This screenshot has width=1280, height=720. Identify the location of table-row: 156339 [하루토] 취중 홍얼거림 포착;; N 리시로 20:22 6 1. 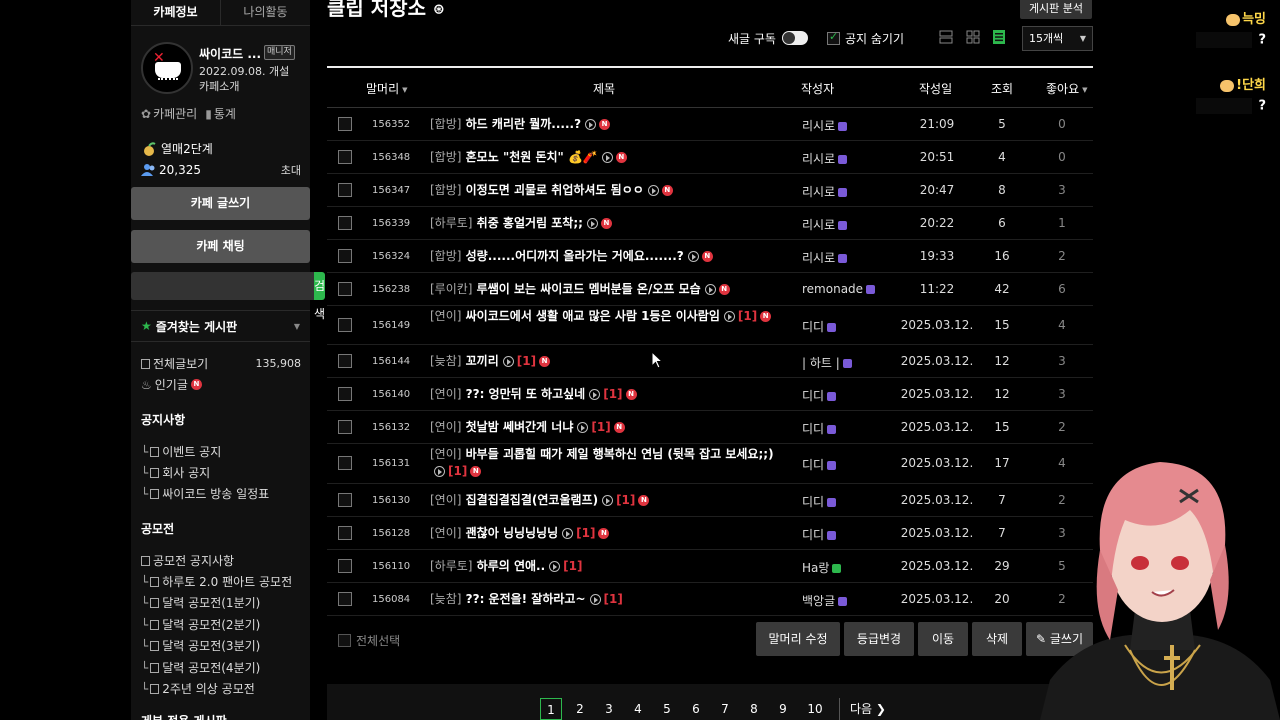
(710, 223).